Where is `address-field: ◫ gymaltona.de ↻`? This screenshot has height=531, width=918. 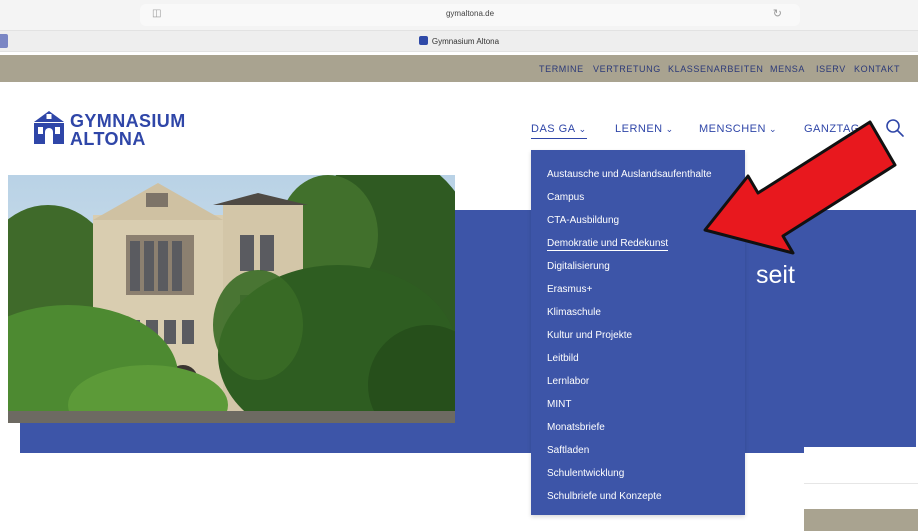
address-field: ◫ gymaltona.de ↻ is located at coordinates (470, 15).